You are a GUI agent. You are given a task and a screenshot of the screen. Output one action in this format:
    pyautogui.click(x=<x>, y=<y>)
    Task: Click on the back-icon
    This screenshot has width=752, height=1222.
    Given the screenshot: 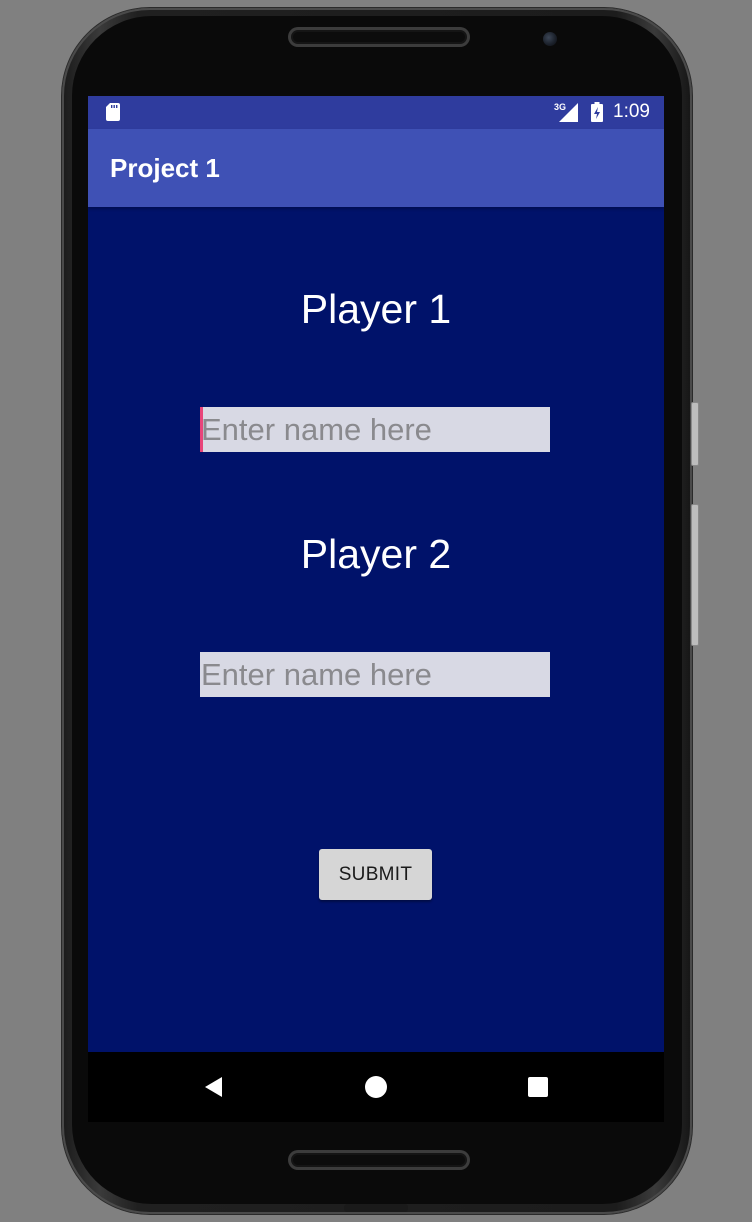 What is the action you would take?
    pyautogui.click(x=213, y=1087)
    